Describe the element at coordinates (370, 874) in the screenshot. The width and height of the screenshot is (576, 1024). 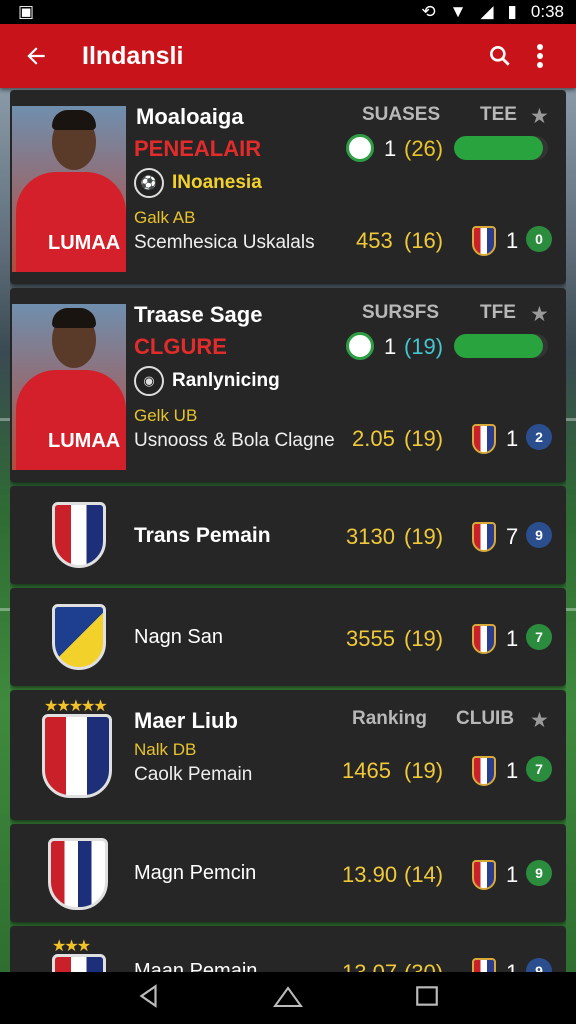
I see `score-value: 13.90` at that location.